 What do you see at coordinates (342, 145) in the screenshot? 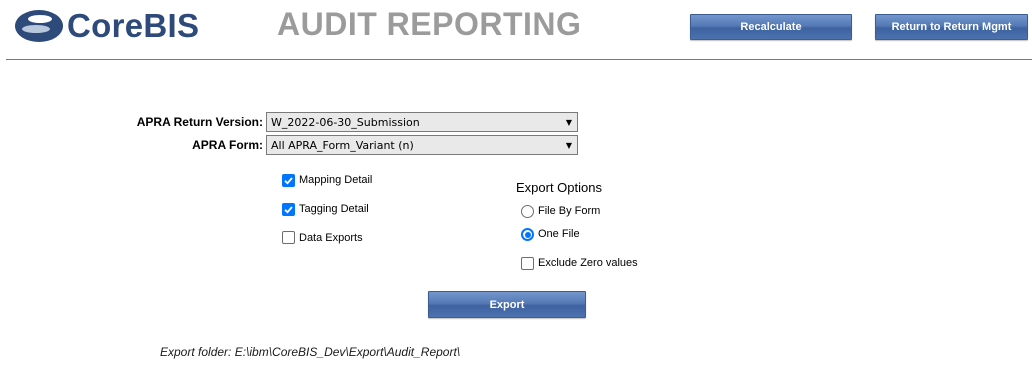
I see `apra-form-value: All APRA_Form_Variant (n)` at bounding box center [342, 145].